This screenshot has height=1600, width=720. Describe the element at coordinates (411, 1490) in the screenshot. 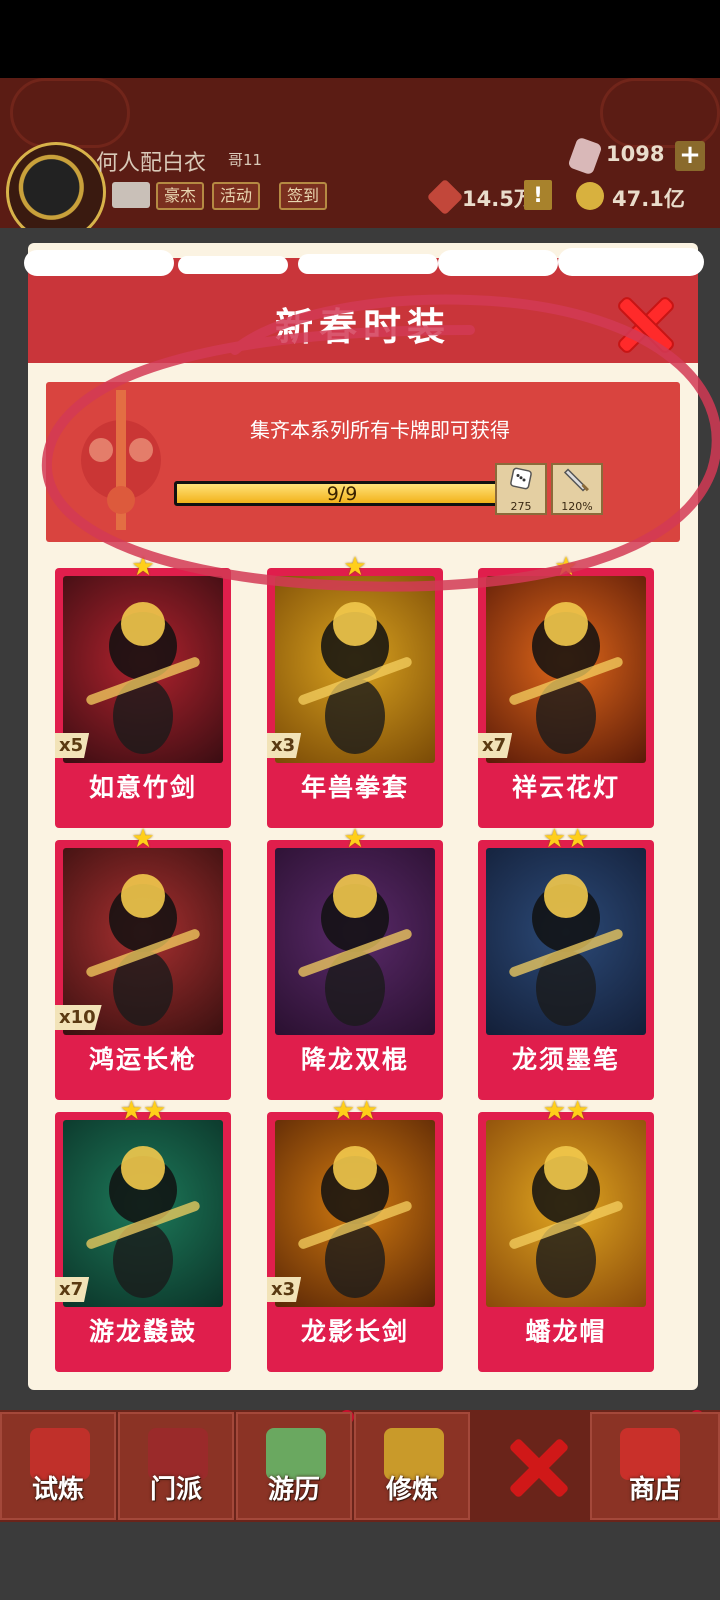

I see `nav-cultivate-label: 修炼` at that location.